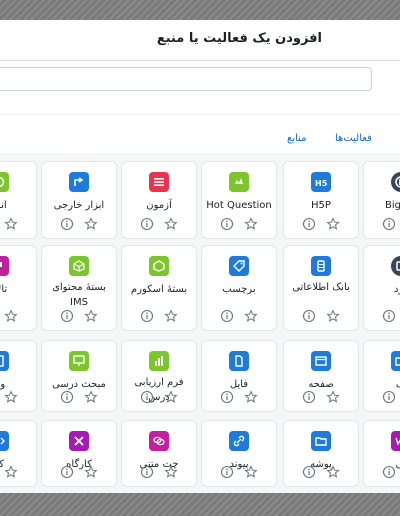 The width and height of the screenshot is (400, 516). Describe the element at coordinates (159, 361) in the screenshot. I see `feedback-form-icon` at that location.